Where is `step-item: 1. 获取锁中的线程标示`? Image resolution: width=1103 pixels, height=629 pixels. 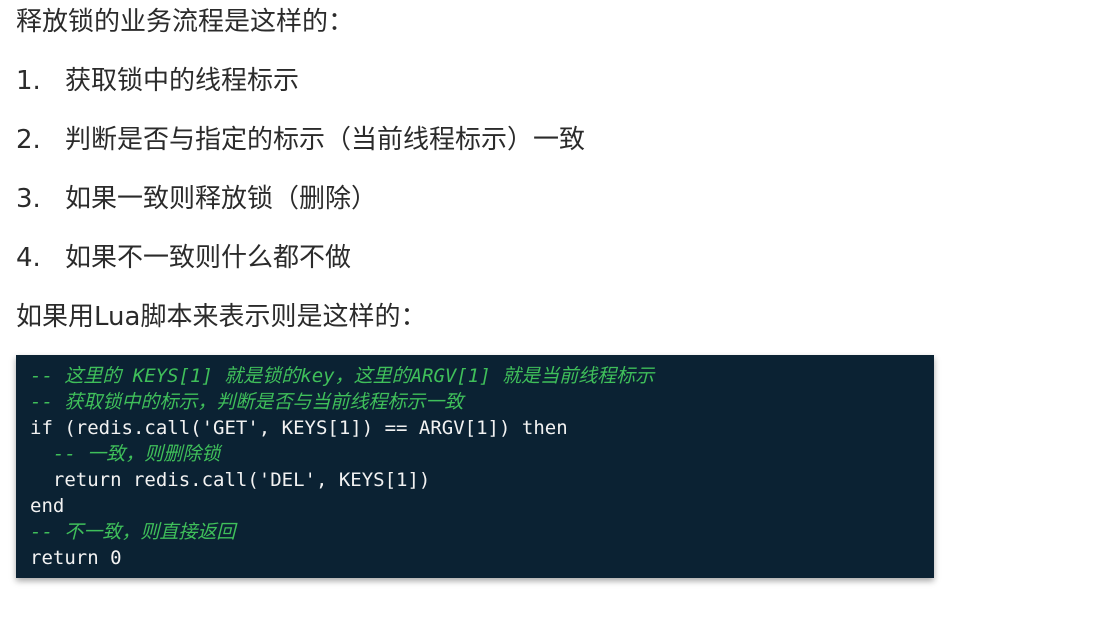 step-item: 1. 获取锁中的线程标示 is located at coordinates (300, 90).